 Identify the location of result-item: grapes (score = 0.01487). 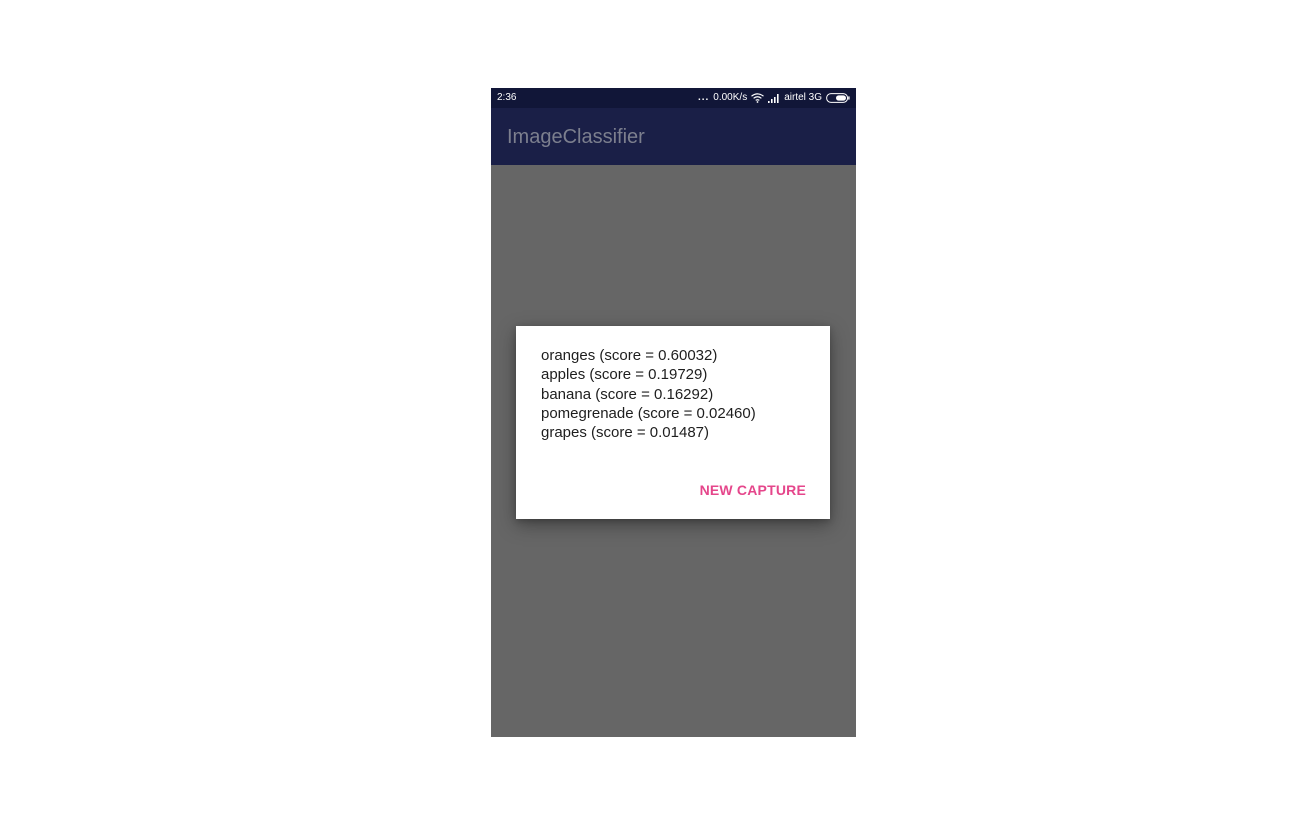
(625, 433).